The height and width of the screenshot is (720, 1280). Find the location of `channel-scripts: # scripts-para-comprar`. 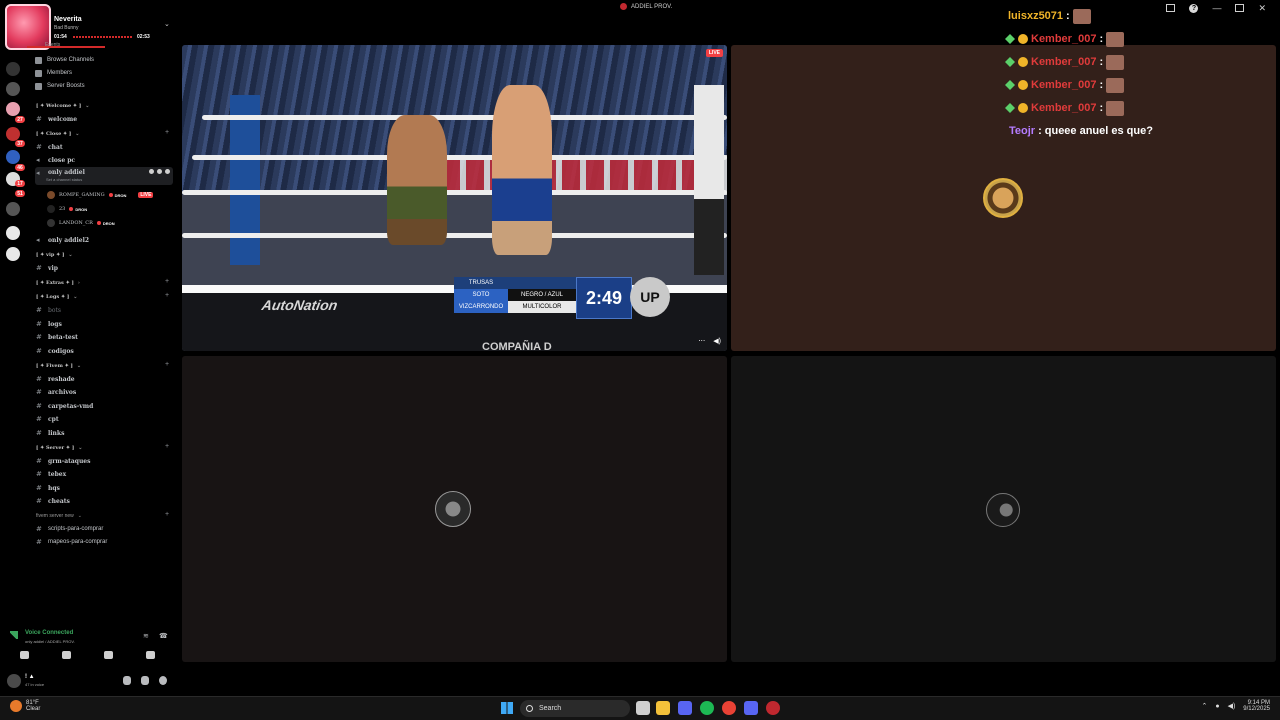

channel-scripts: # scripts-para-comprar is located at coordinates (104, 529).